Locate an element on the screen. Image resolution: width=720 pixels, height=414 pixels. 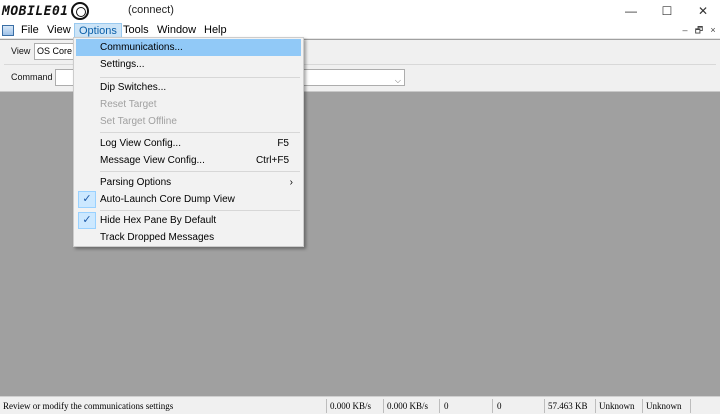
menu-window: Window is located at coordinates (176, 30).